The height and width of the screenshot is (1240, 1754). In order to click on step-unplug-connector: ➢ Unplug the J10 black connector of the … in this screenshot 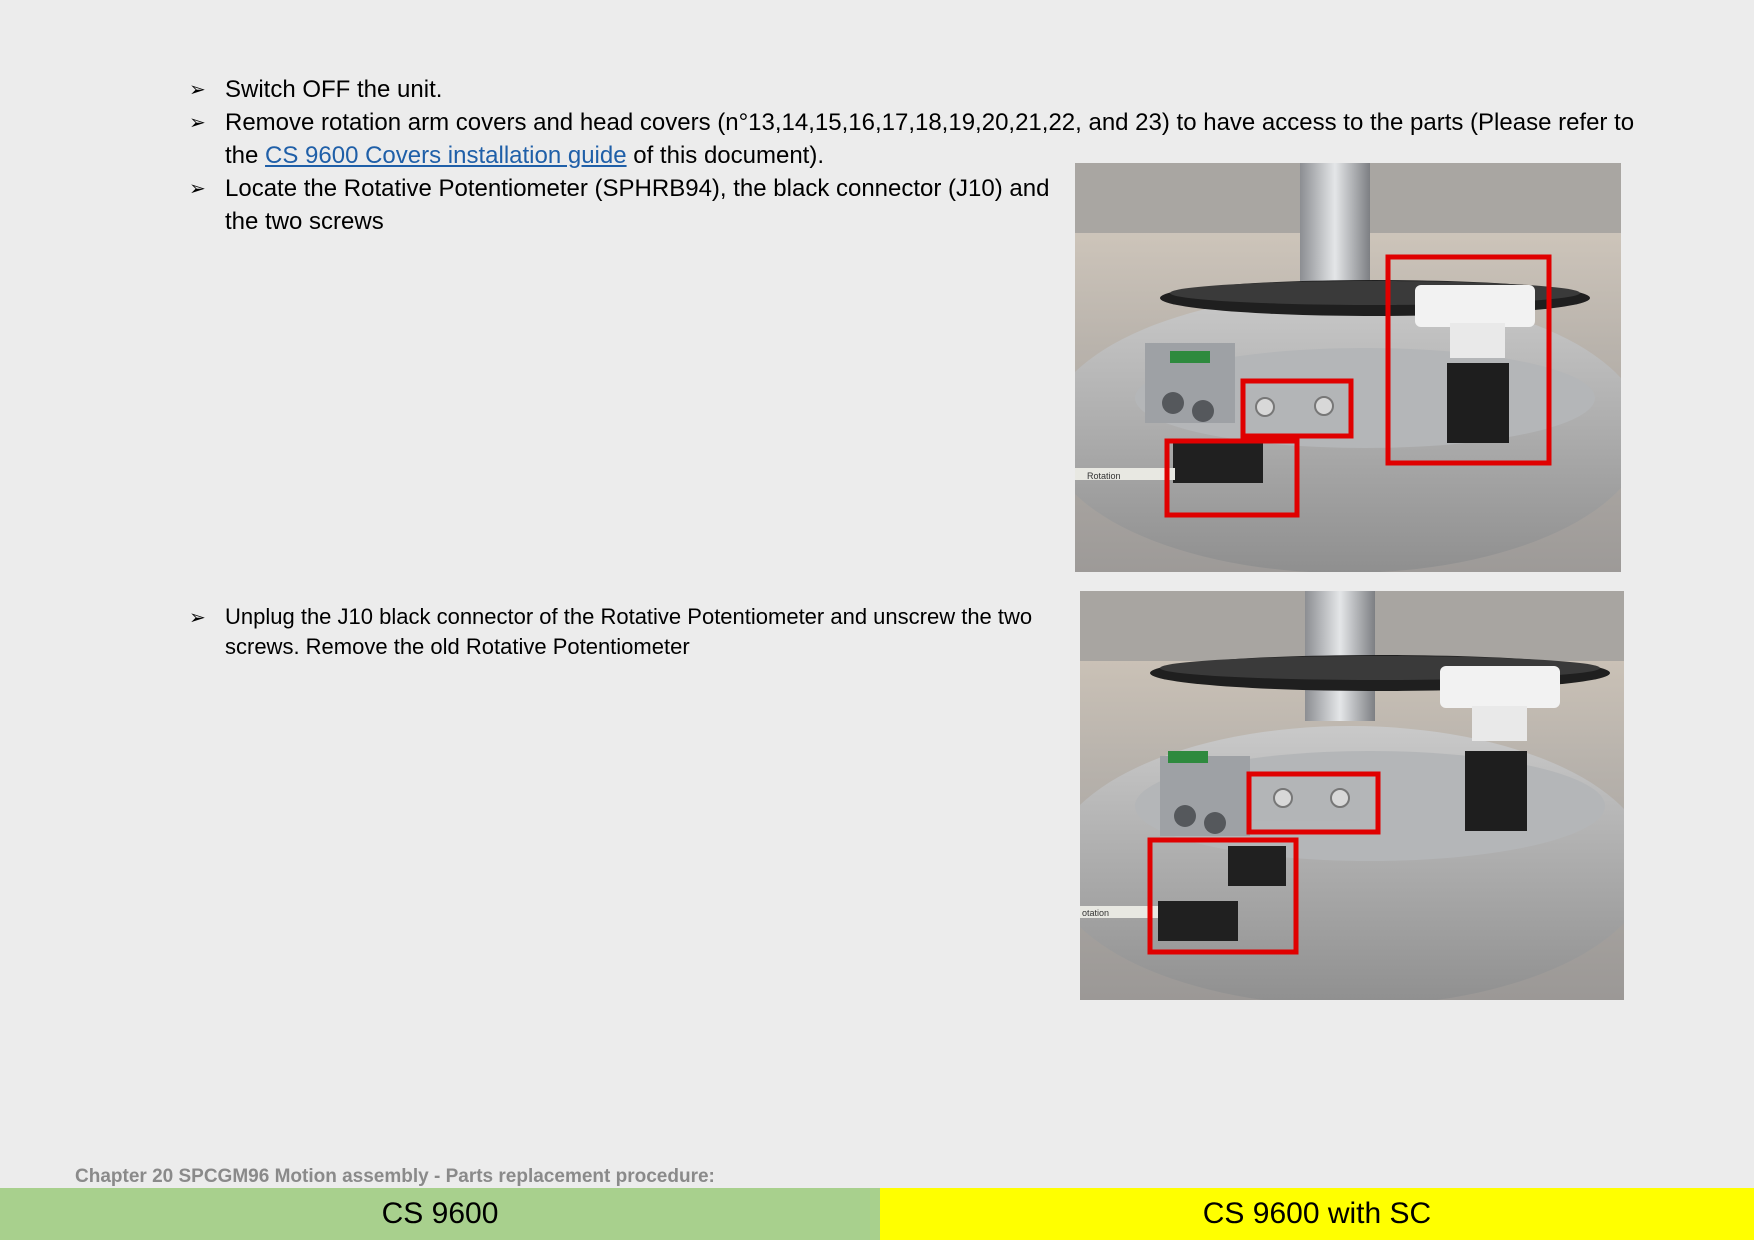, I will do `click(614, 632)`.